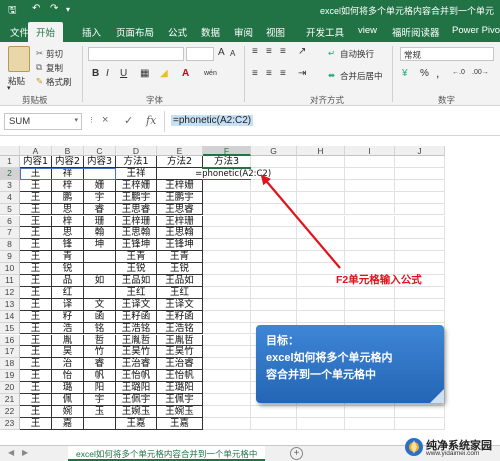 The width and height of the screenshot is (500, 461). What do you see at coordinates (379, 280) in the screenshot?
I see `annotation-label: F2单元格输入公式` at bounding box center [379, 280].